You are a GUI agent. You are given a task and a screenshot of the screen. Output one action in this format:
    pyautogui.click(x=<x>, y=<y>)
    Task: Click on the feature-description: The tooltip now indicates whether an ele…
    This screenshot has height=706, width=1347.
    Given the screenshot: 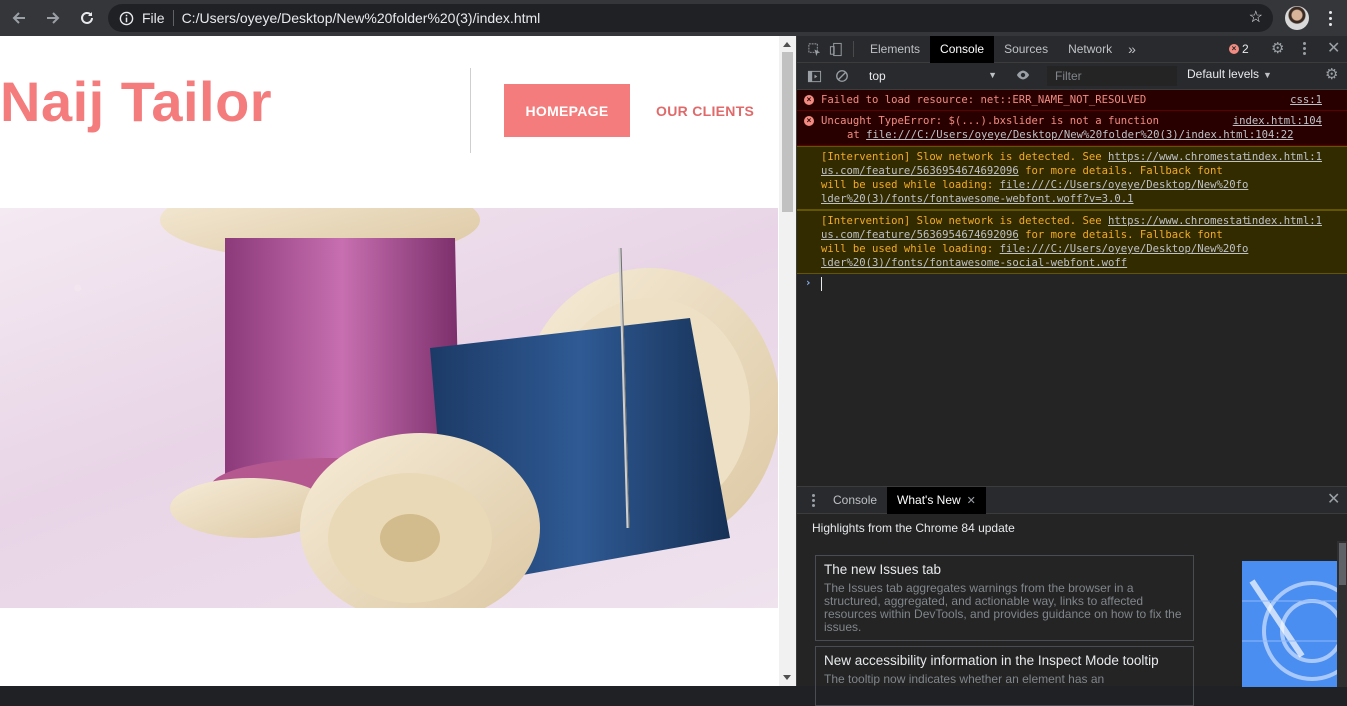 What is the action you would take?
    pyautogui.click(x=964, y=679)
    